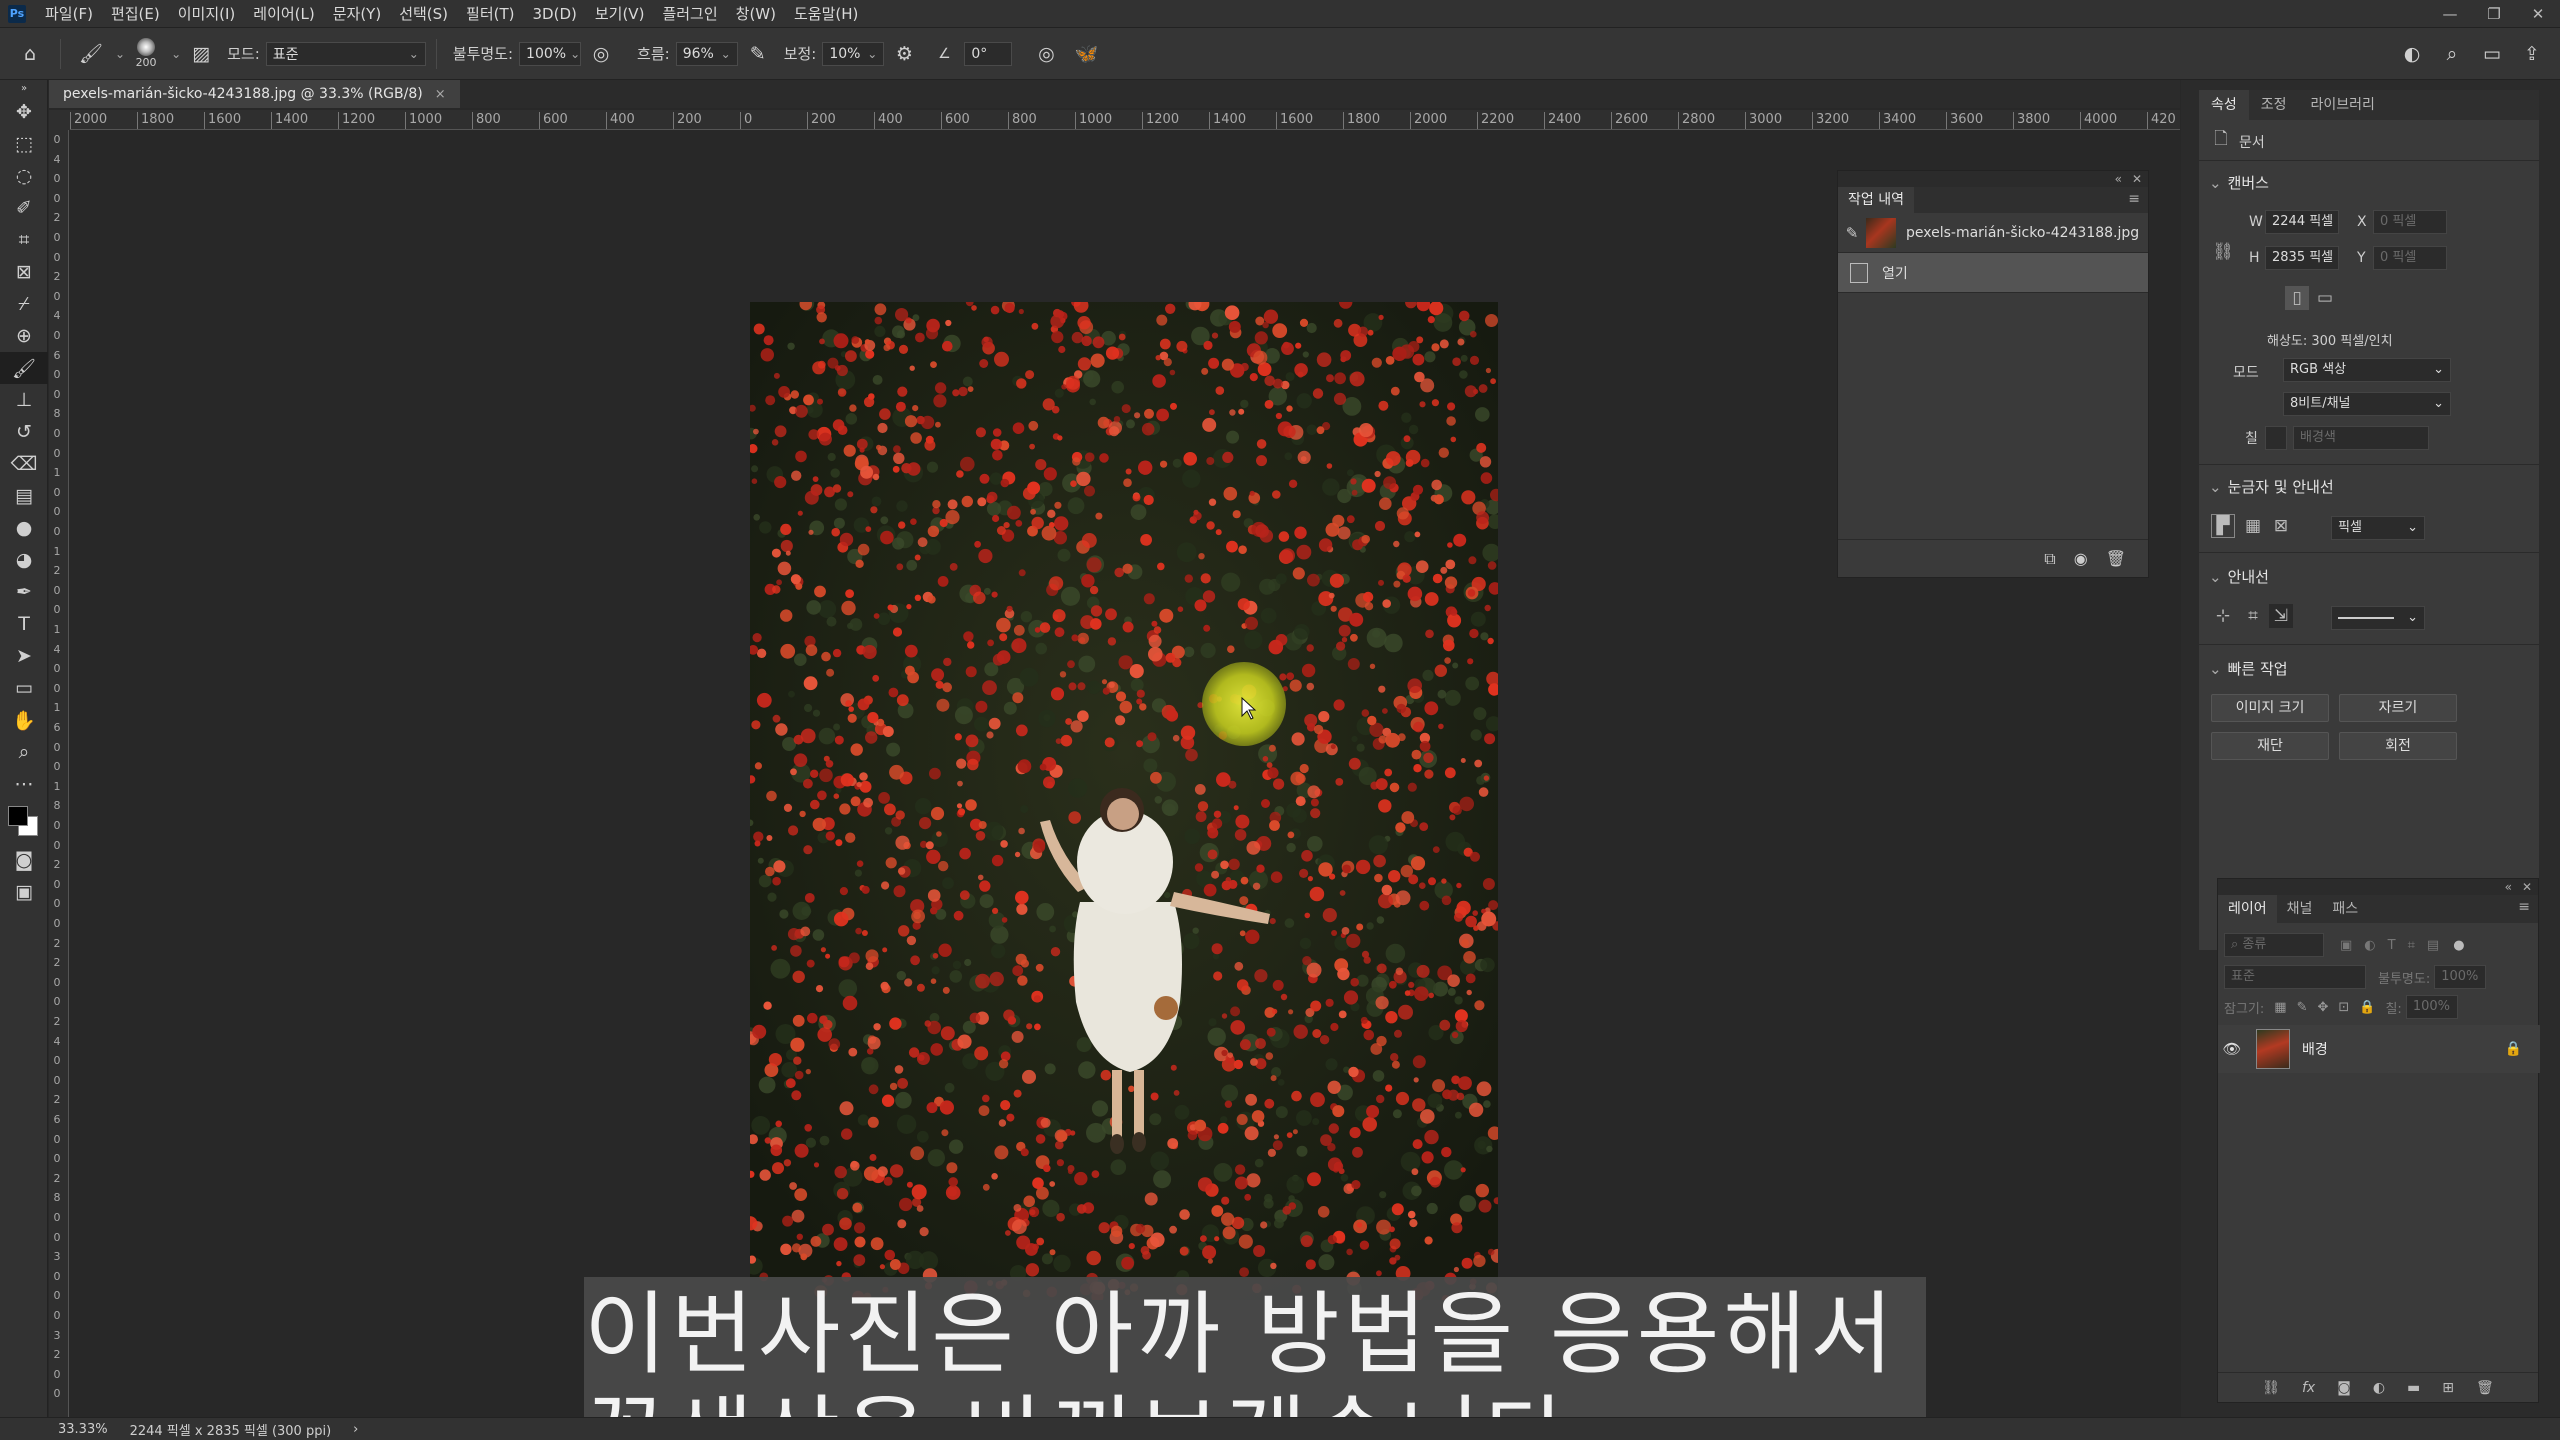 The width and height of the screenshot is (2560, 1440). What do you see at coordinates (2302, 222) in the screenshot?
I see `width-input: 2244 픽셀` at bounding box center [2302, 222].